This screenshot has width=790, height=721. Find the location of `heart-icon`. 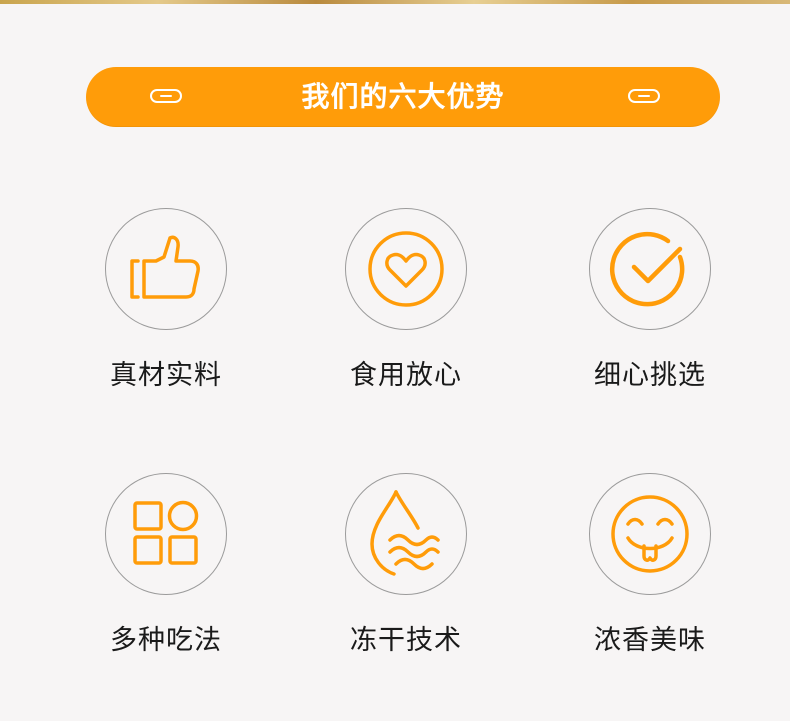

heart-icon is located at coordinates (406, 269).